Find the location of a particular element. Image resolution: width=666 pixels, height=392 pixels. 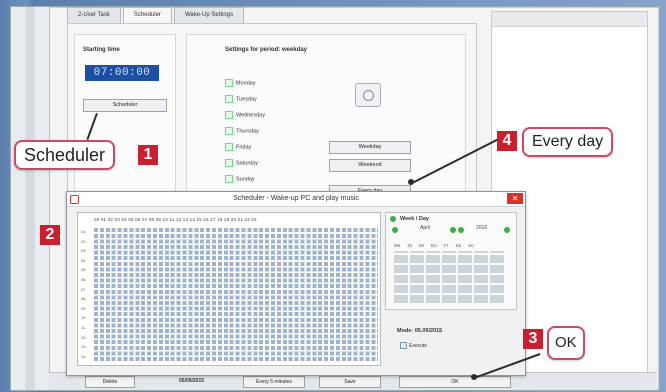

callout-scheduler: Scheduler is located at coordinates (65, 155).